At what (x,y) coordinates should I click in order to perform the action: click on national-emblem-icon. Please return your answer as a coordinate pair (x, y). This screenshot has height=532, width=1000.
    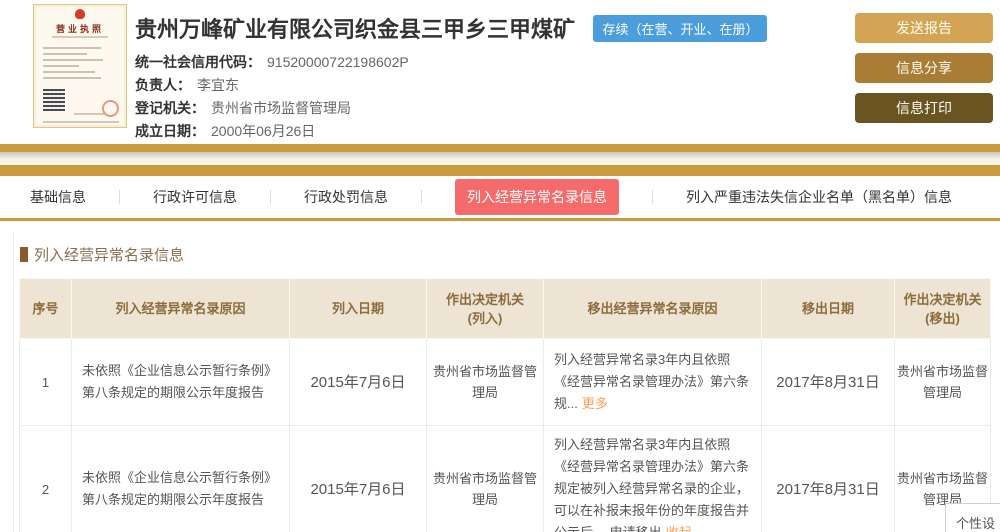
    Looking at the image, I should click on (80, 14).